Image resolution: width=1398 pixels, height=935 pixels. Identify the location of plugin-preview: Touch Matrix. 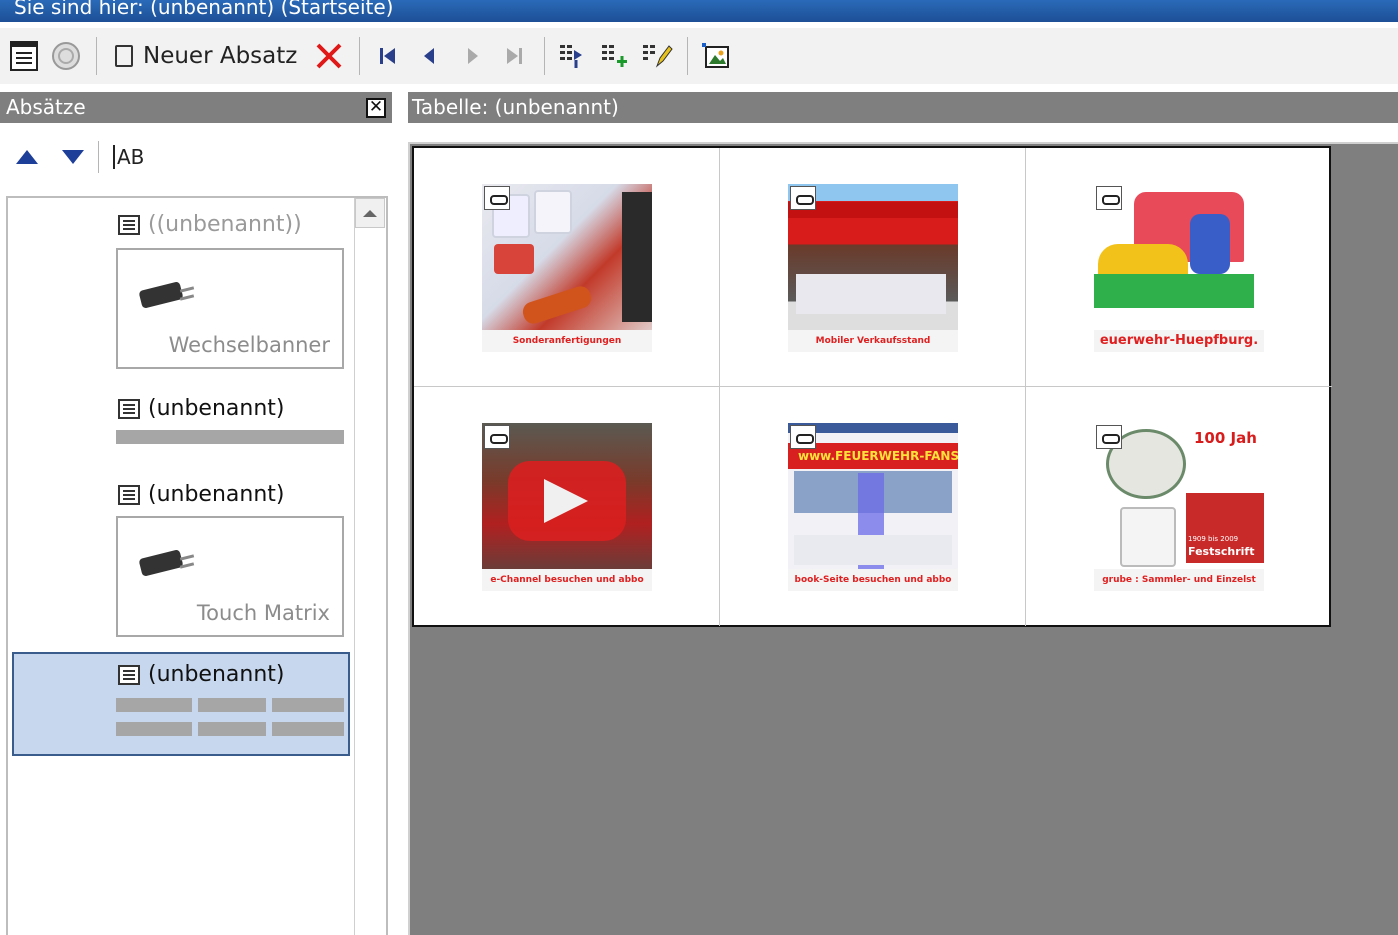
(230, 576).